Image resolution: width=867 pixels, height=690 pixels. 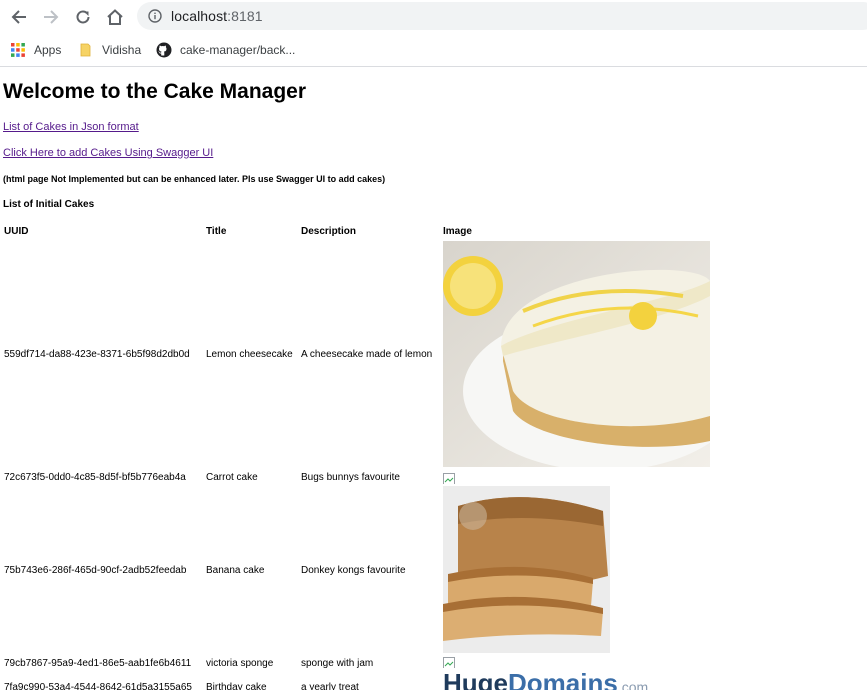 I want to click on url-host: localhost, so click(x=199, y=16).